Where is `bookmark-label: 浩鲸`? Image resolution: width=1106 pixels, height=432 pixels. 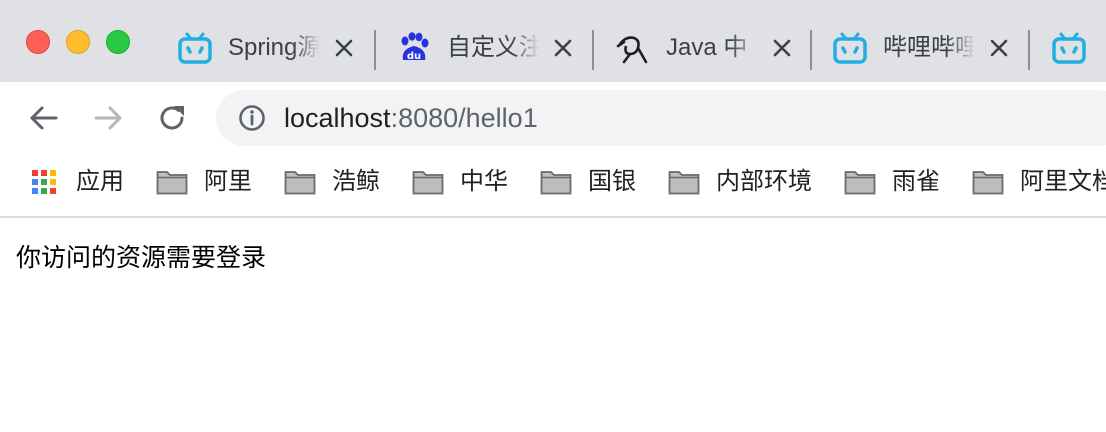 bookmark-label: 浩鲸 is located at coordinates (356, 181).